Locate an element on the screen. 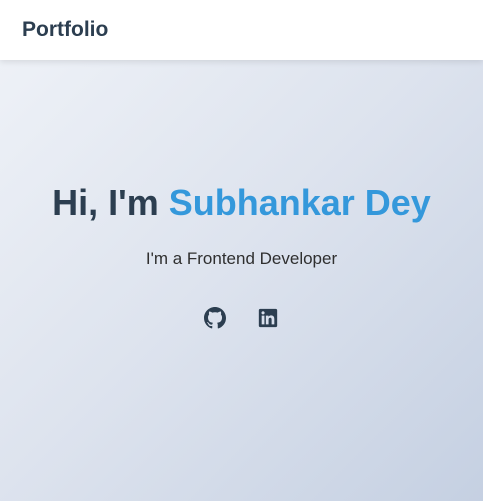 The width and height of the screenshot is (483, 501). hero-tagline: I'm a Frontend Developer is located at coordinates (241, 258).